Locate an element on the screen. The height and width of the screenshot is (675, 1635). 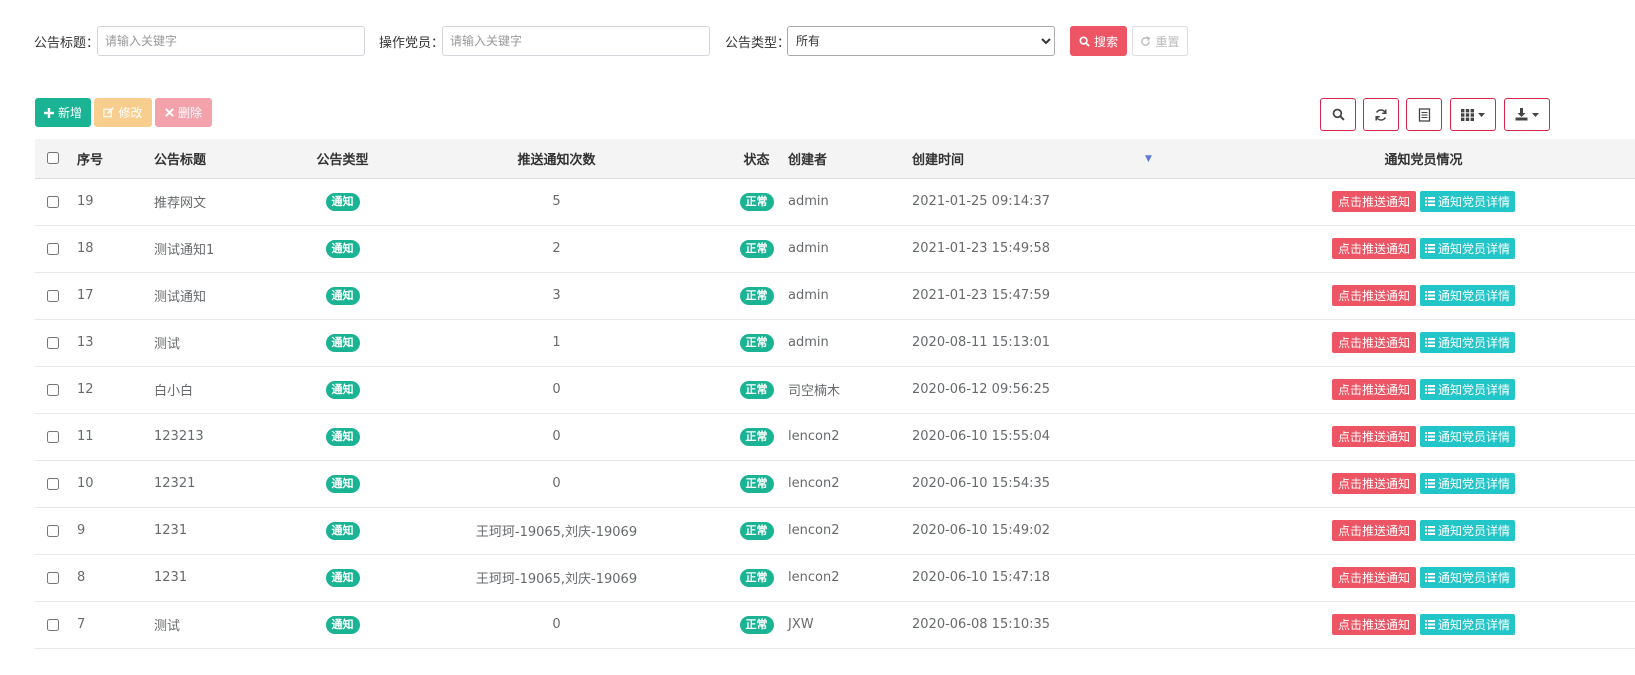
search-button: 搜索 is located at coordinates (1098, 41).